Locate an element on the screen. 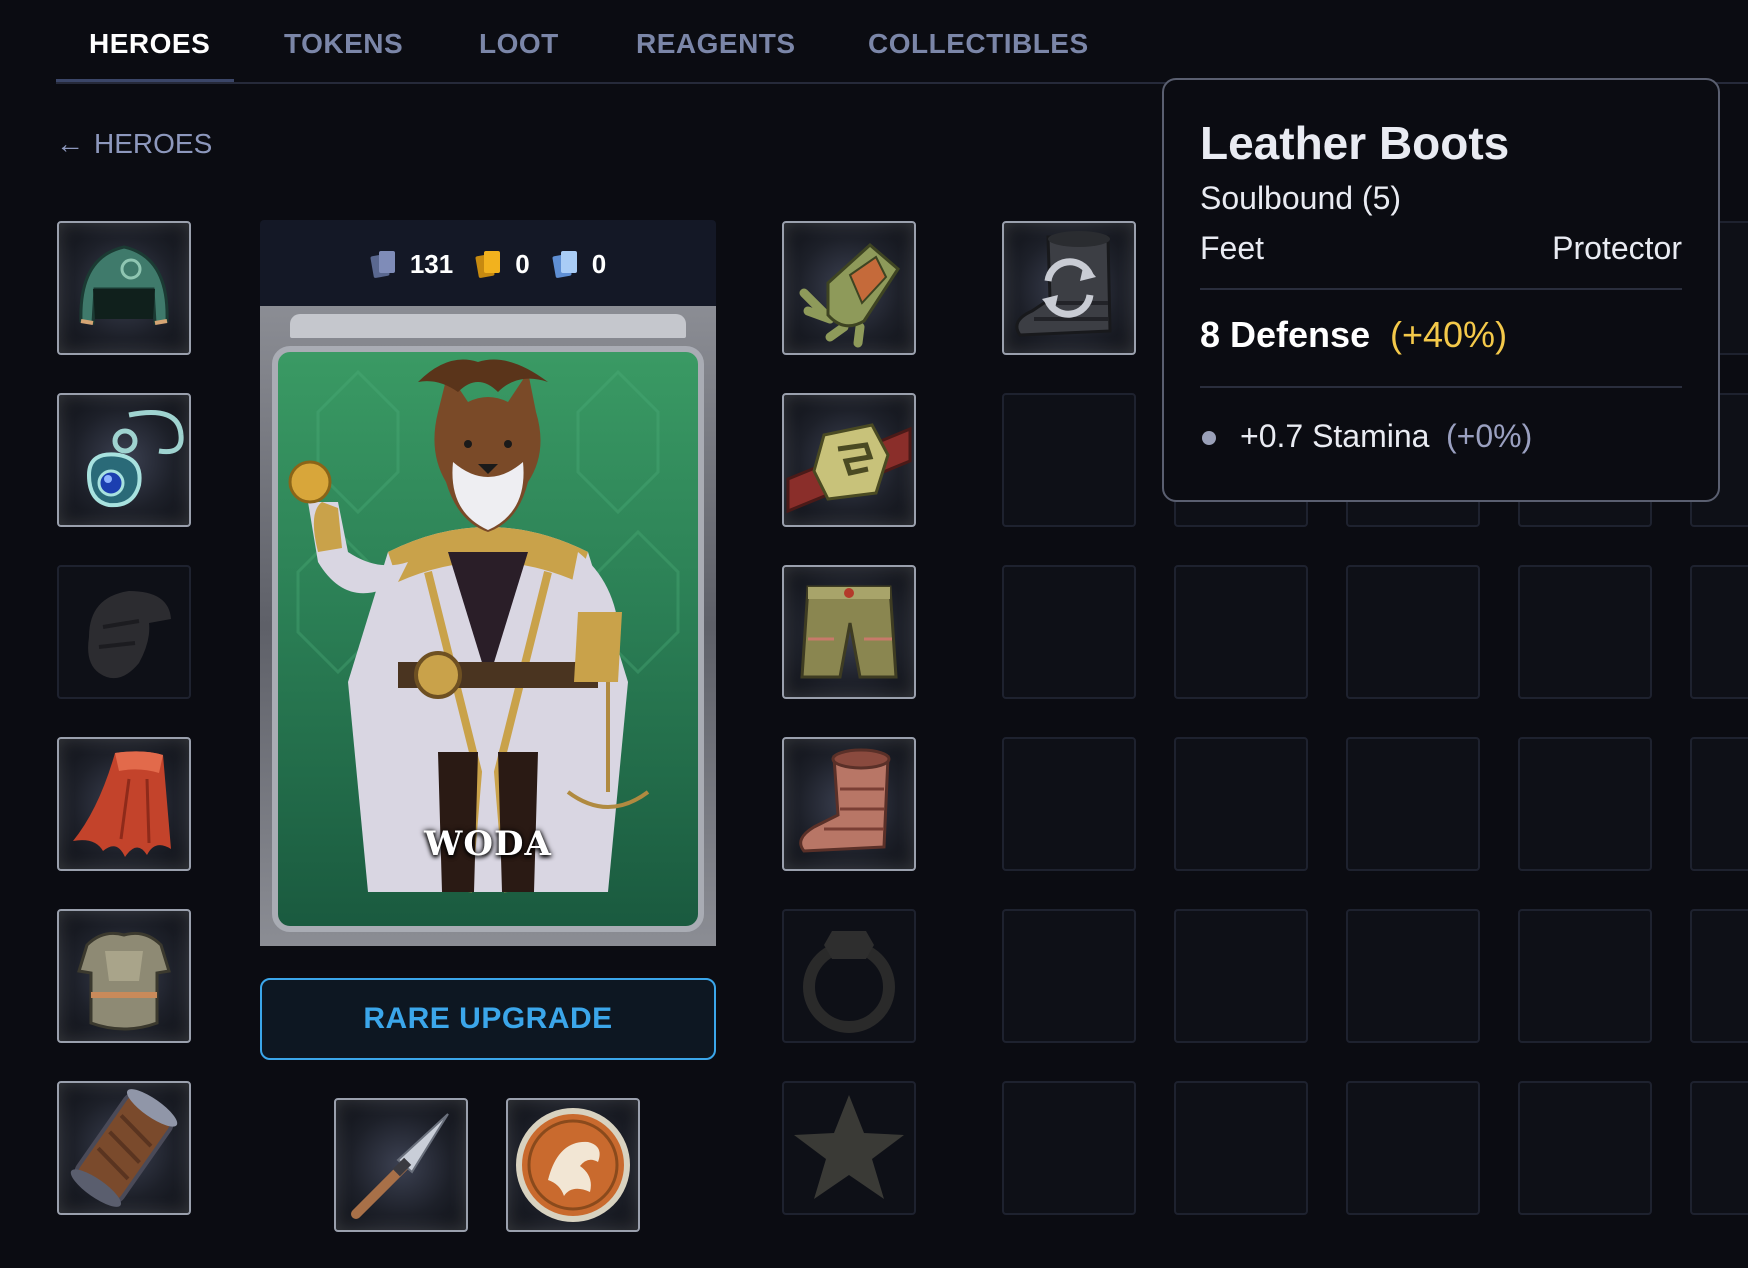  slot-main-hand is located at coordinates (401, 1165).